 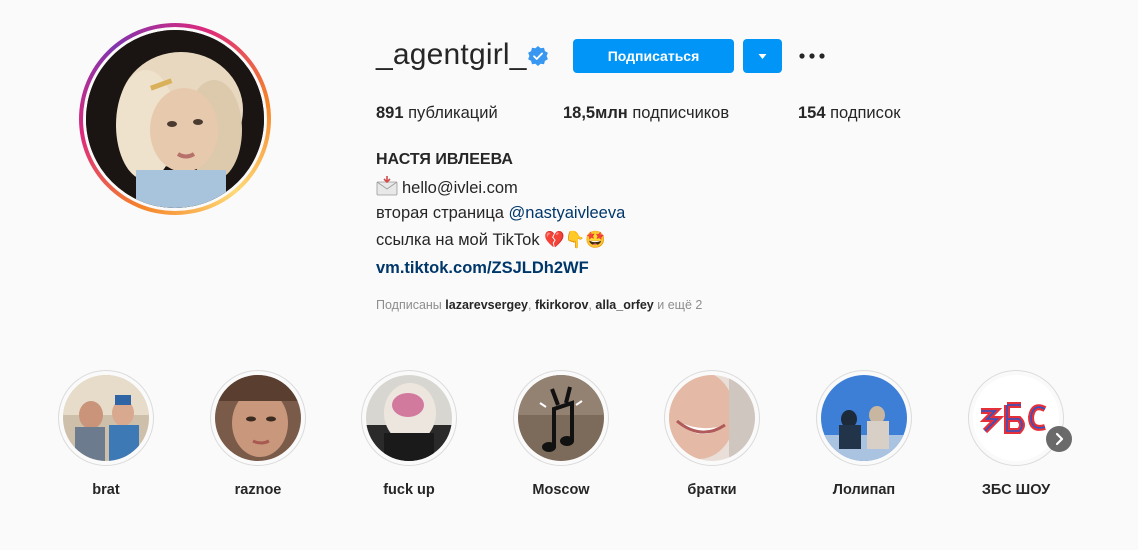 I want to click on chevron-right-icon, so click(x=1059, y=439).